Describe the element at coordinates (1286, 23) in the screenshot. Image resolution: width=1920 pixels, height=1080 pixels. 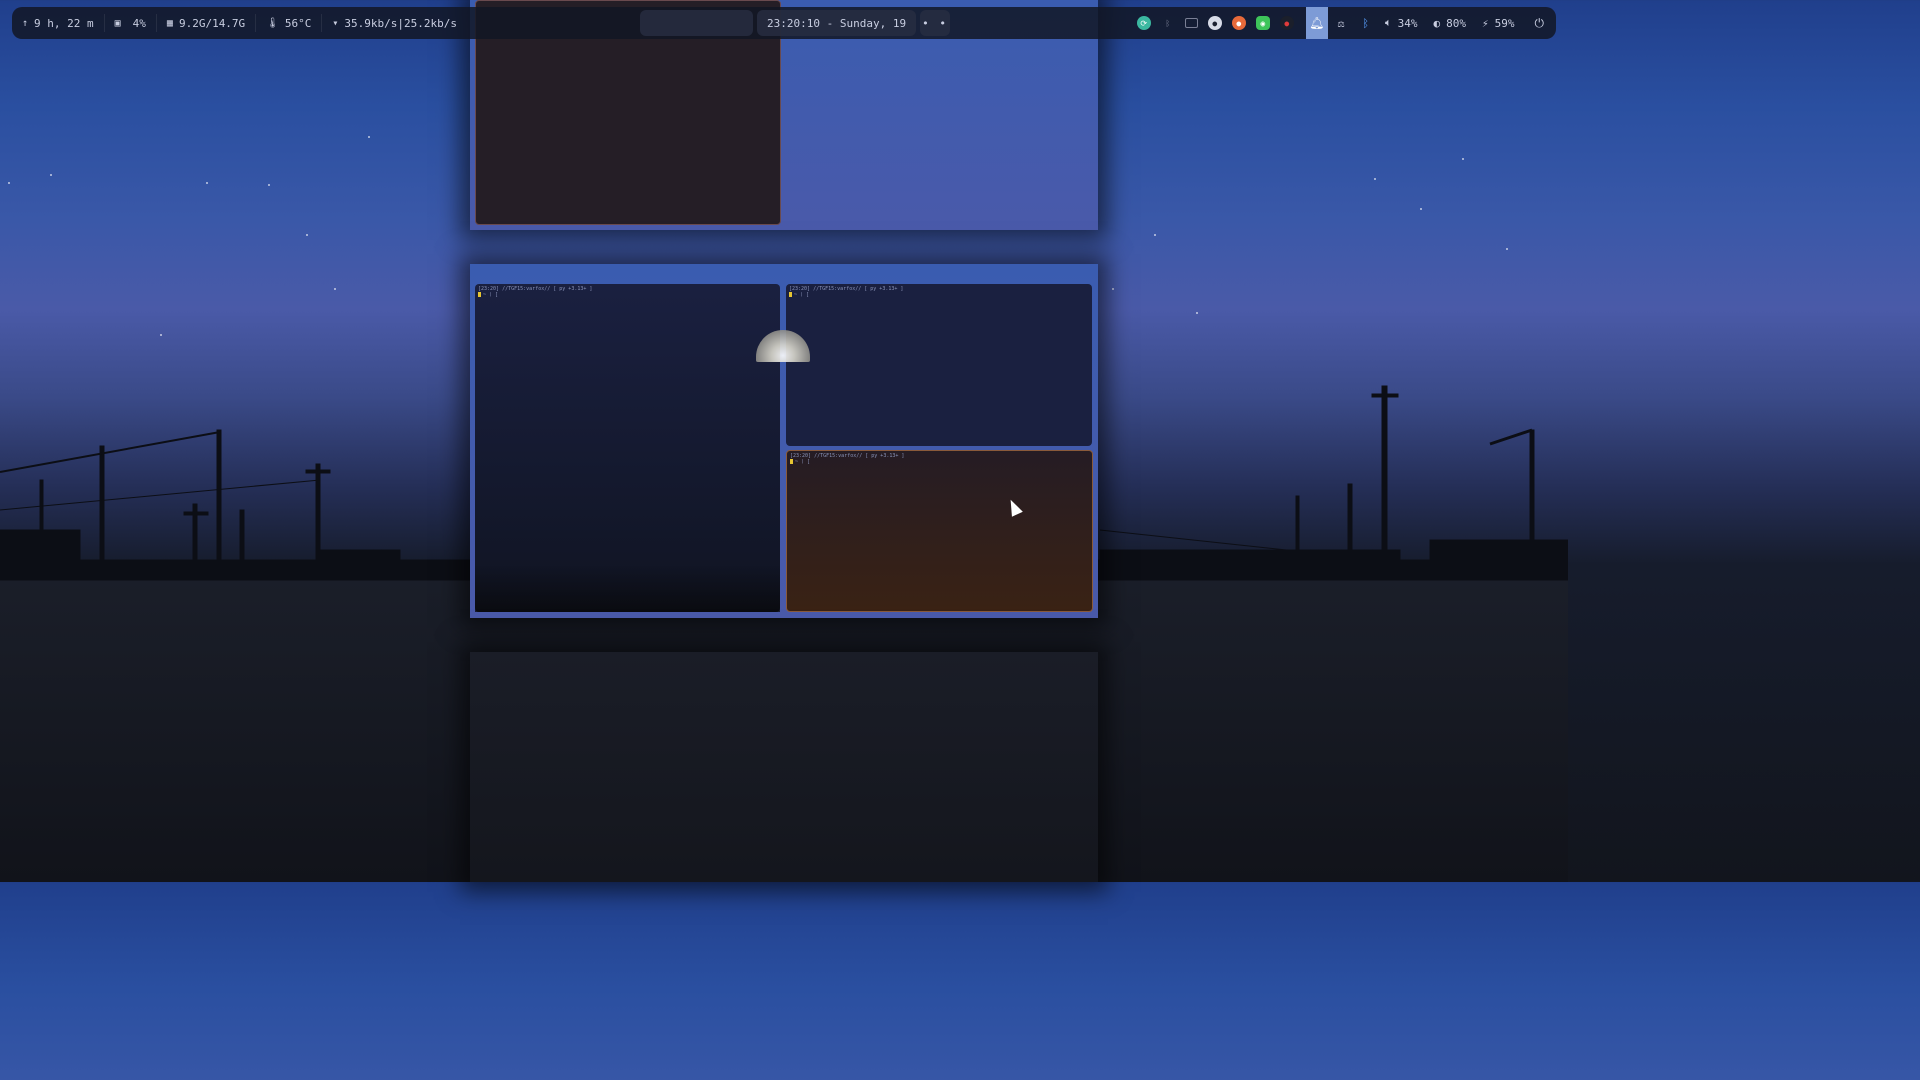
I see `qq-icon: ●` at that location.